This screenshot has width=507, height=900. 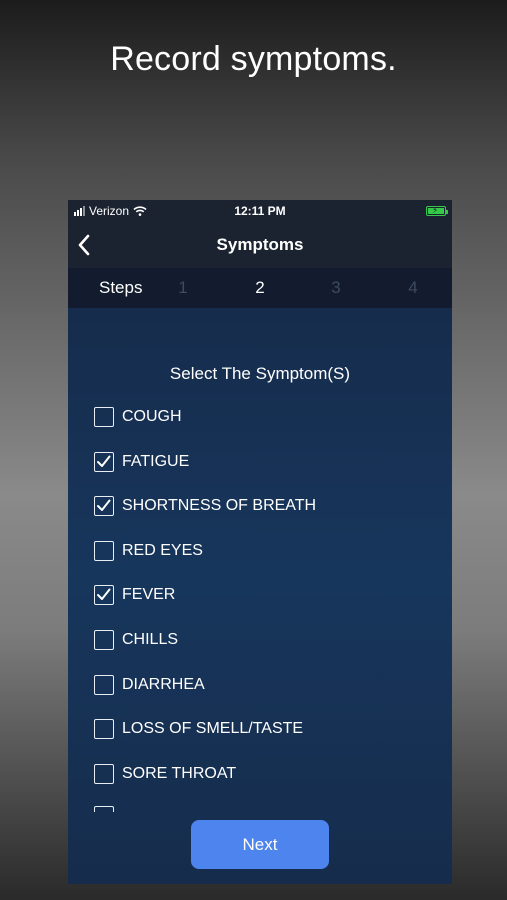 I want to click on symptom-row: COUGH, so click(x=264, y=429).